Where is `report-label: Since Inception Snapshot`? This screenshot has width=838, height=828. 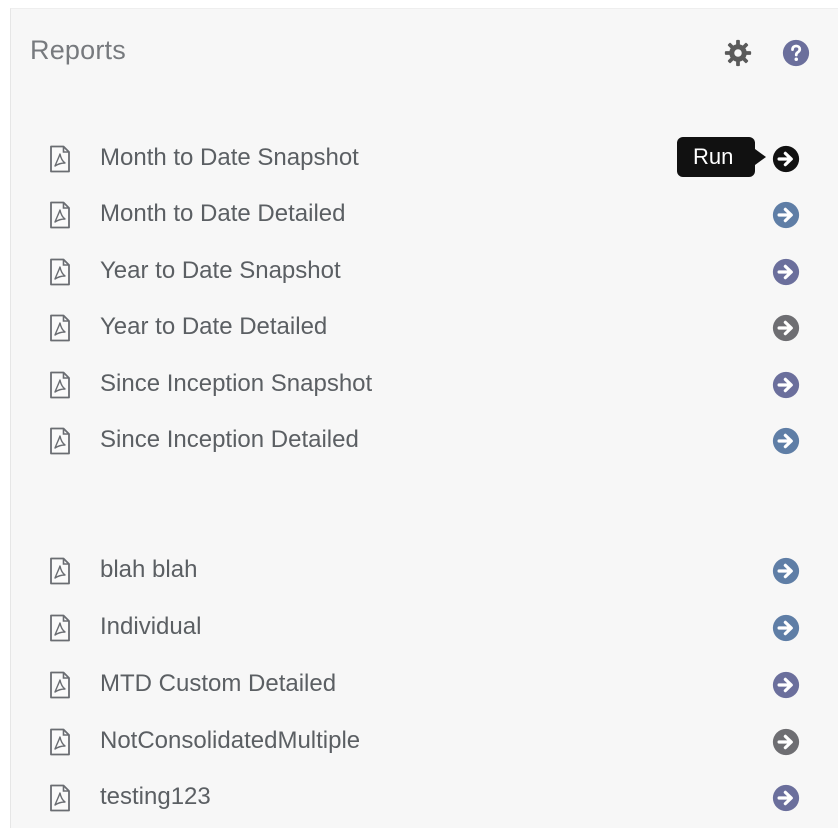
report-label: Since Inception Snapshot is located at coordinates (236, 384).